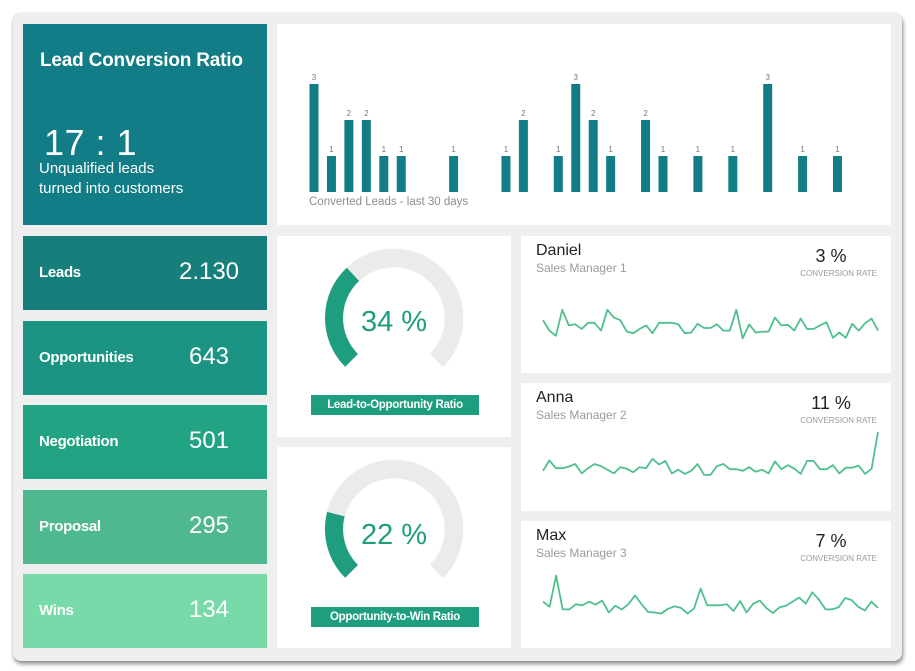 This screenshot has height=671, width=915. What do you see at coordinates (145, 527) in the screenshot?
I see `funnel-card-proposal: Proposal 295` at bounding box center [145, 527].